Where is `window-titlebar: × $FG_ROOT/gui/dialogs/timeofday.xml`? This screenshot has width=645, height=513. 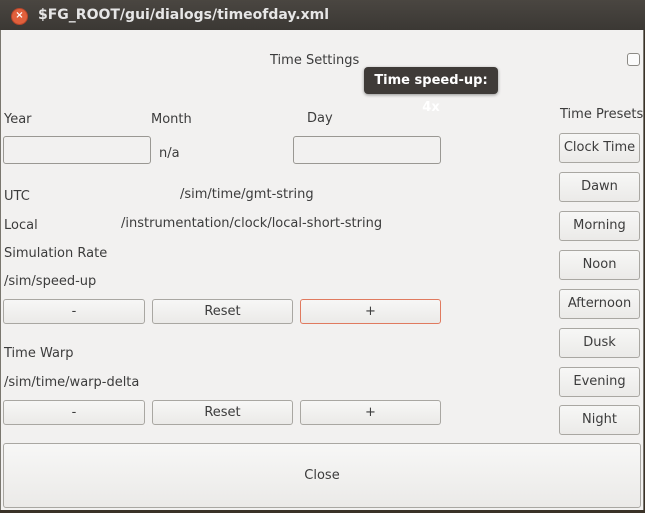
window-titlebar: × $FG_ROOT/gui/dialogs/timeofday.xml is located at coordinates (322, 15).